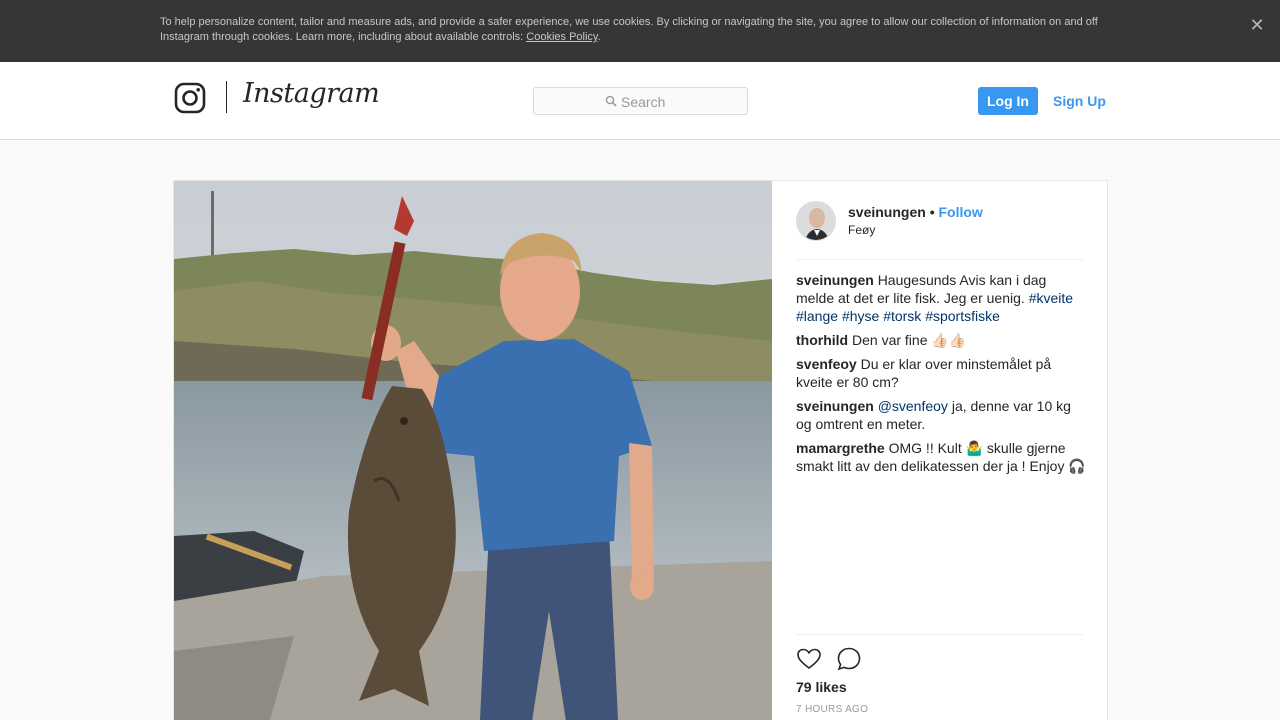  I want to click on instagram-glyph-icon, so click(190, 98).